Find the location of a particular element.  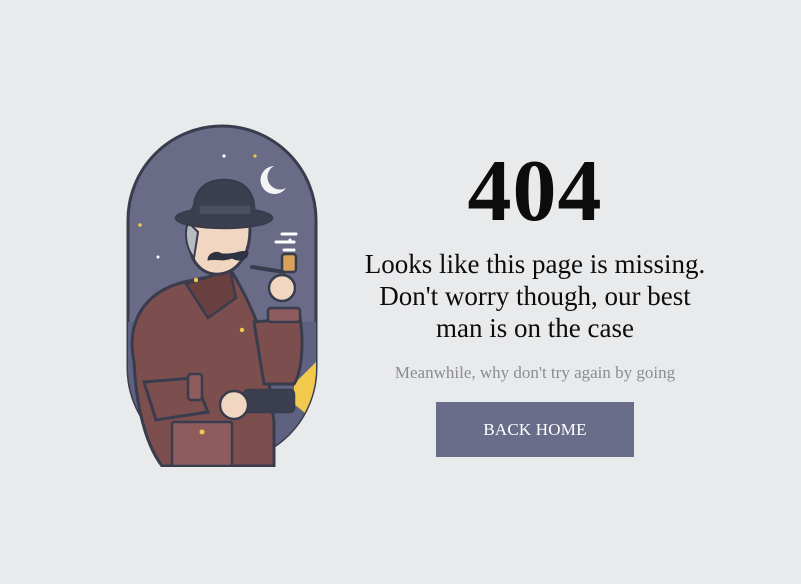

error-message-line-3: man is on the case is located at coordinates (535, 328).